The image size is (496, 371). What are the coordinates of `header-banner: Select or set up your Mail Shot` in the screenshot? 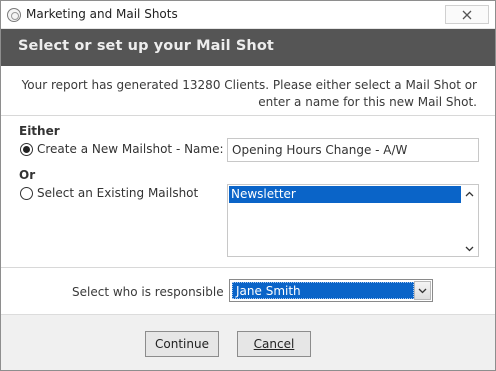 It's located at (248, 47).